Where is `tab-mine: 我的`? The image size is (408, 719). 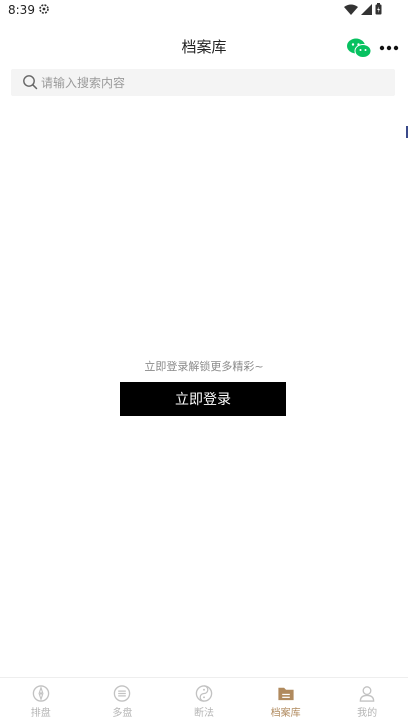
tab-mine: 我的 is located at coordinates (367, 698).